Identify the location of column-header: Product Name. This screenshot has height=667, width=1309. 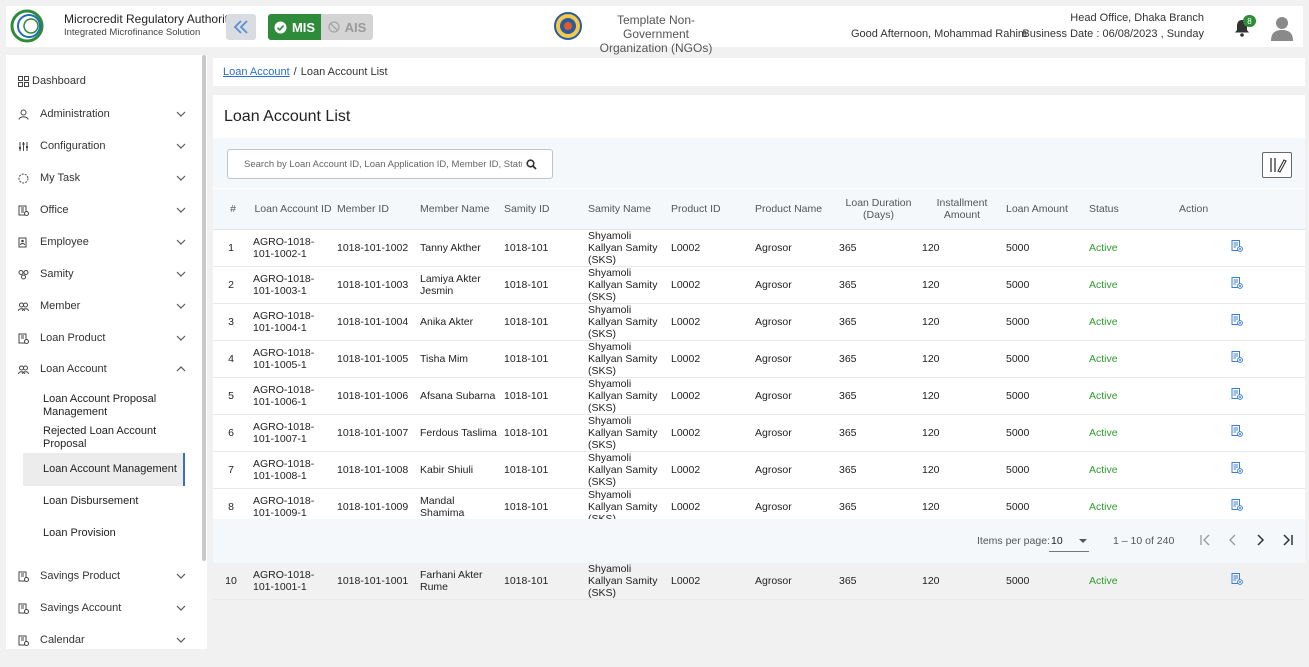
(793, 209).